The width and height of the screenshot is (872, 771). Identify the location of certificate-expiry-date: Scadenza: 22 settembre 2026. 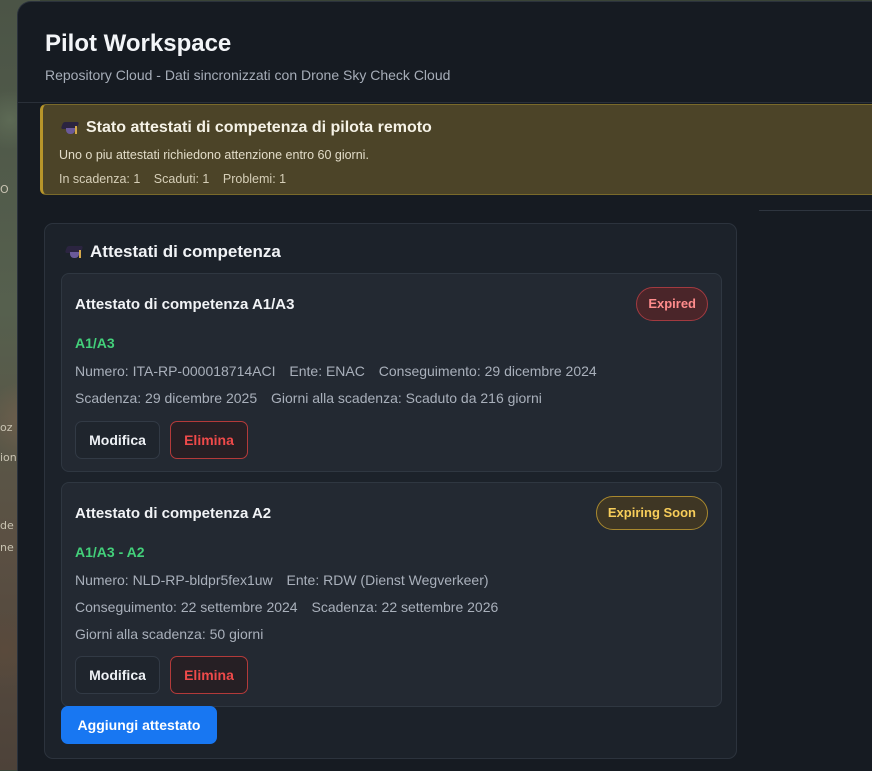
(405, 607).